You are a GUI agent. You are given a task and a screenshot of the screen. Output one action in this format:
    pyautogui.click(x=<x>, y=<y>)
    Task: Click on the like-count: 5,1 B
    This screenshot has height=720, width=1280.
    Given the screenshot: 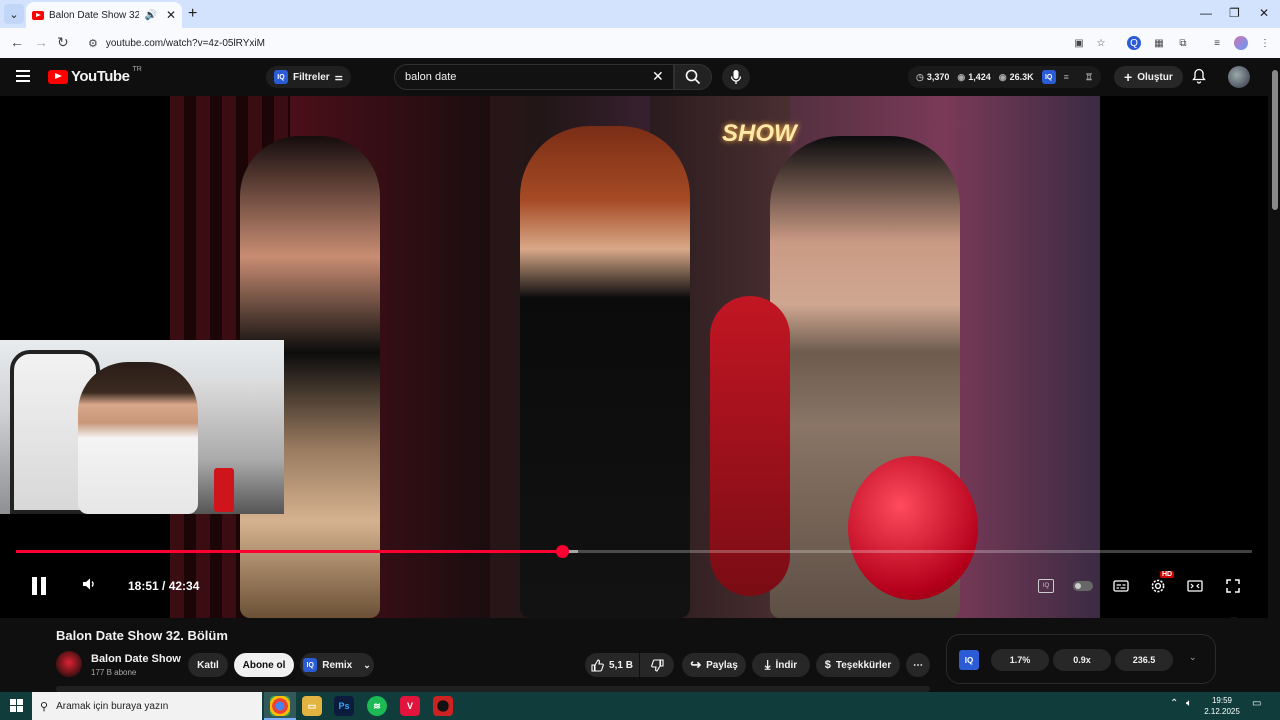 What is the action you would take?
    pyautogui.click(x=621, y=665)
    